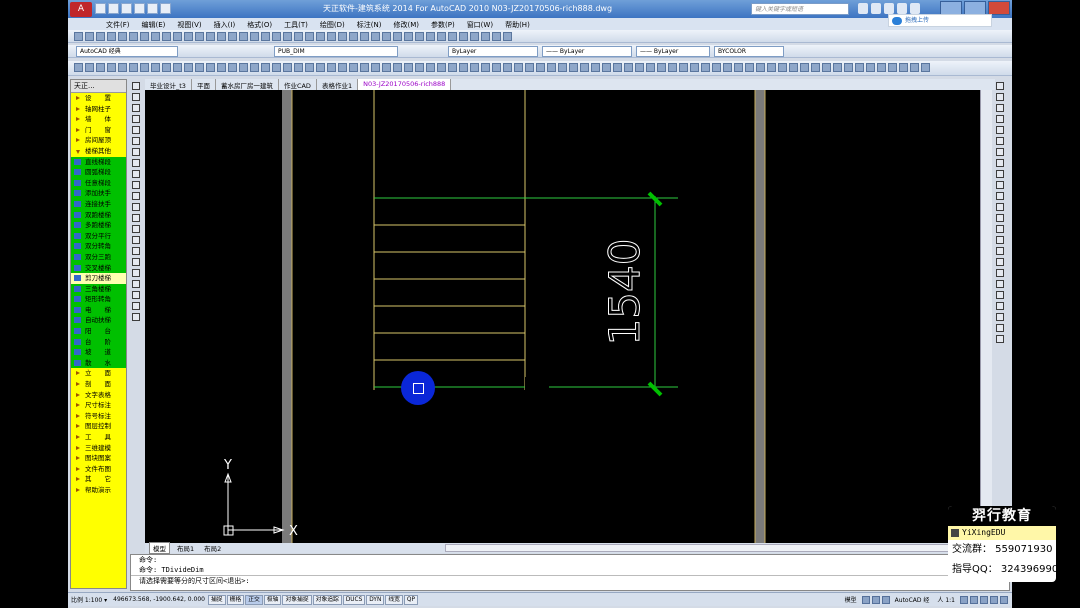 Image resolution: width=1080 pixels, height=608 pixels. What do you see at coordinates (98, 98) in the screenshot?
I see `screen-menu-item: 设 置` at bounding box center [98, 98].